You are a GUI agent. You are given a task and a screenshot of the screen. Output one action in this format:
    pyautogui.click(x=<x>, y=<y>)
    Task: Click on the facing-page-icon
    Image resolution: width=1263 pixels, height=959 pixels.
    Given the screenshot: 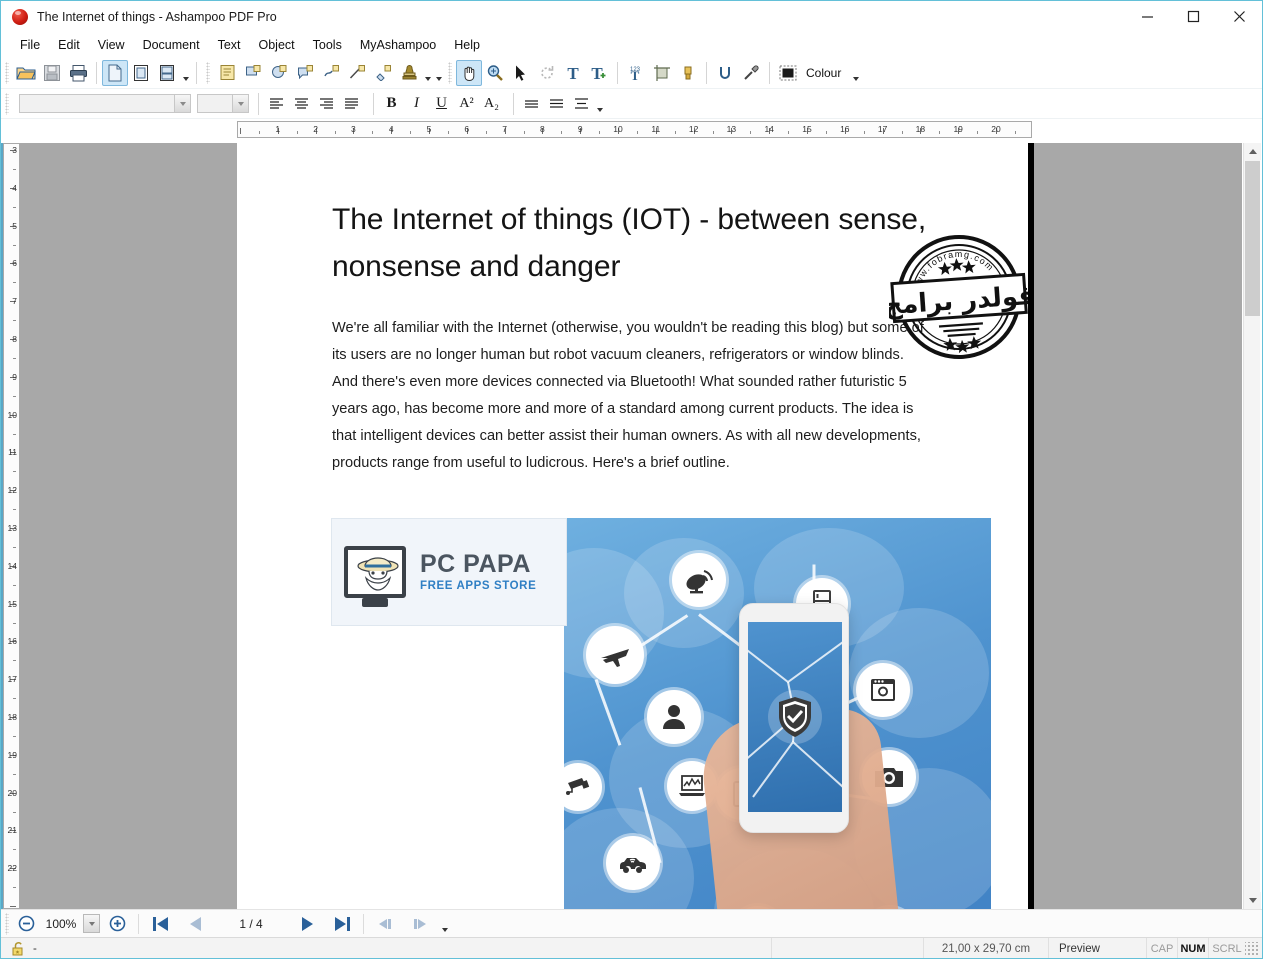 What is the action you would take?
    pyautogui.click(x=141, y=73)
    